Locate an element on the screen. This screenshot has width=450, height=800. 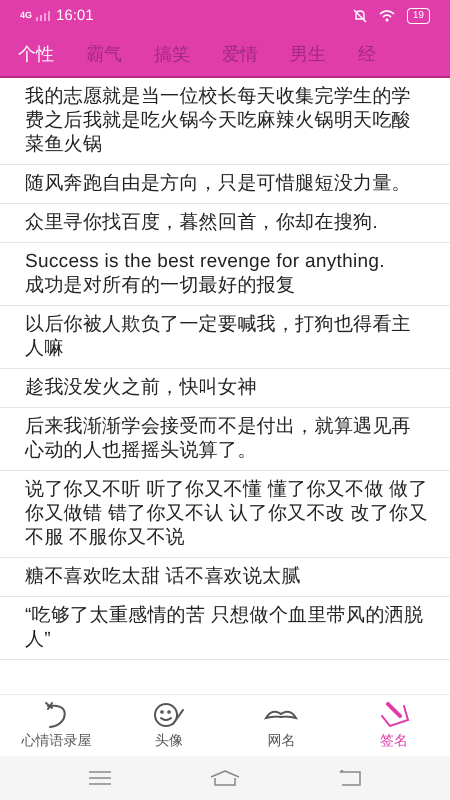
muted-bell-icon is located at coordinates (359, 16).